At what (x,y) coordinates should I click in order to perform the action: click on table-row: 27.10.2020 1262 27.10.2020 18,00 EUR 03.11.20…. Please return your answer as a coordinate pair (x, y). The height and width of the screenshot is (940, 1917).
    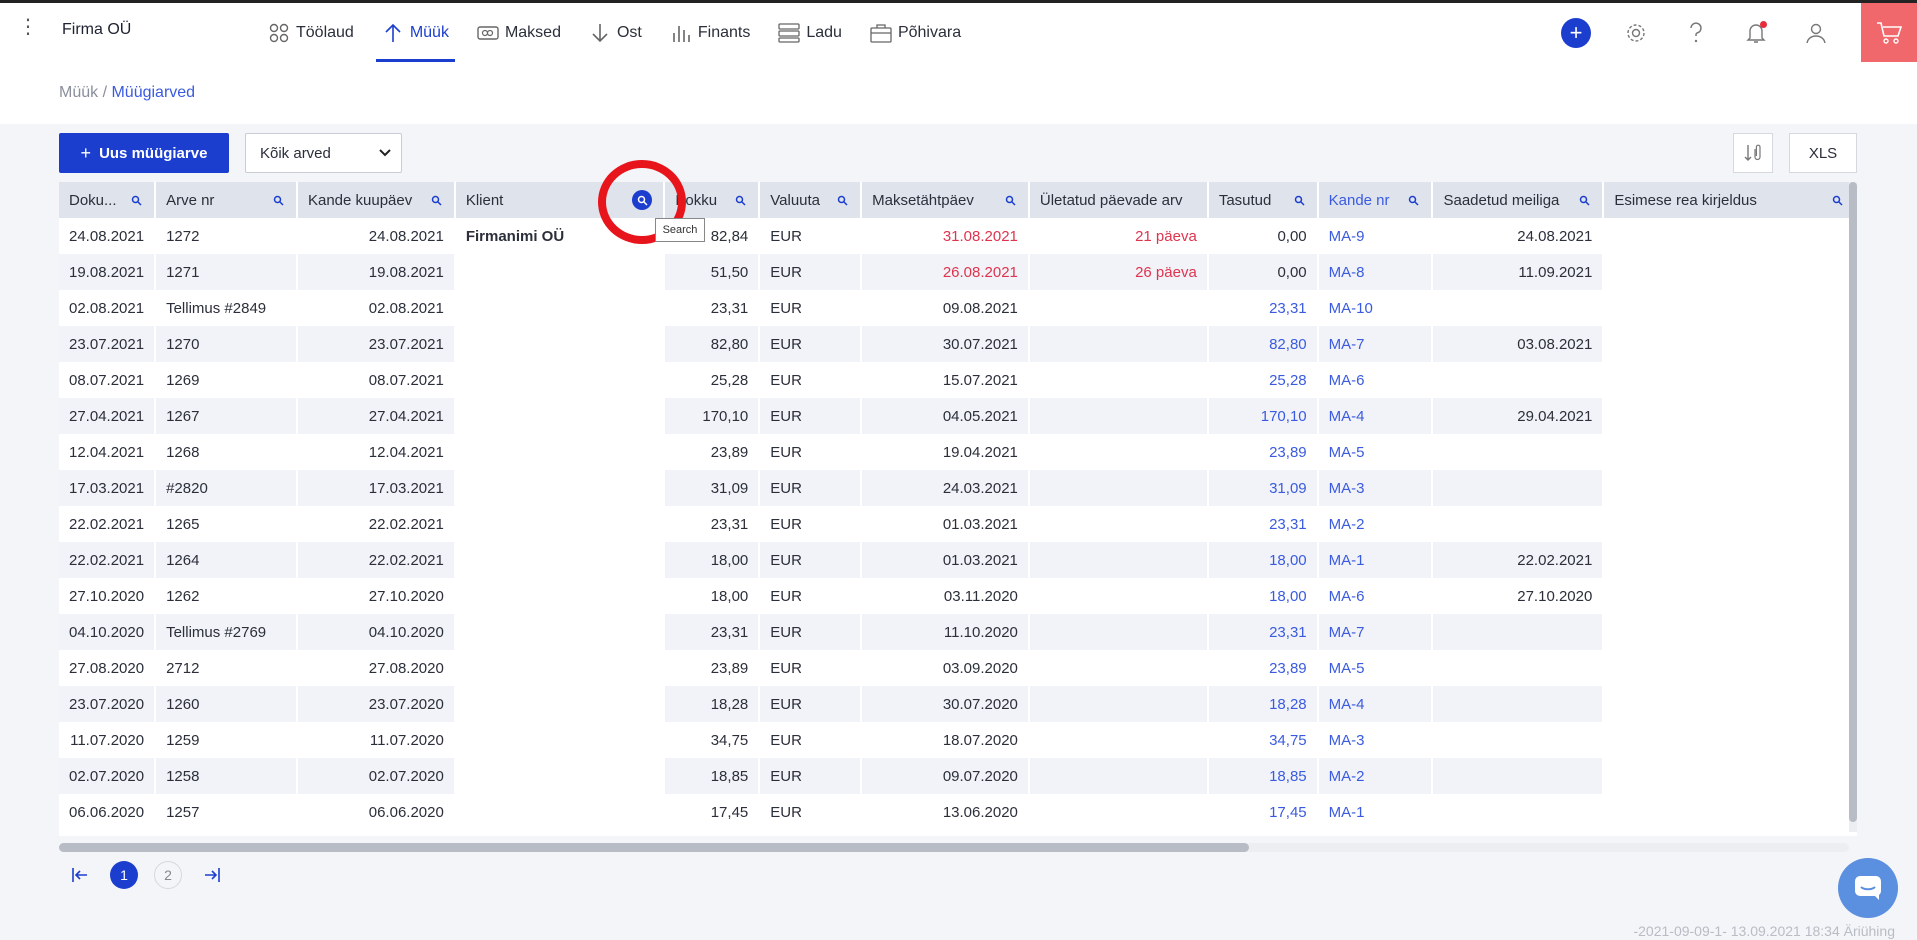
    Looking at the image, I should click on (958, 596).